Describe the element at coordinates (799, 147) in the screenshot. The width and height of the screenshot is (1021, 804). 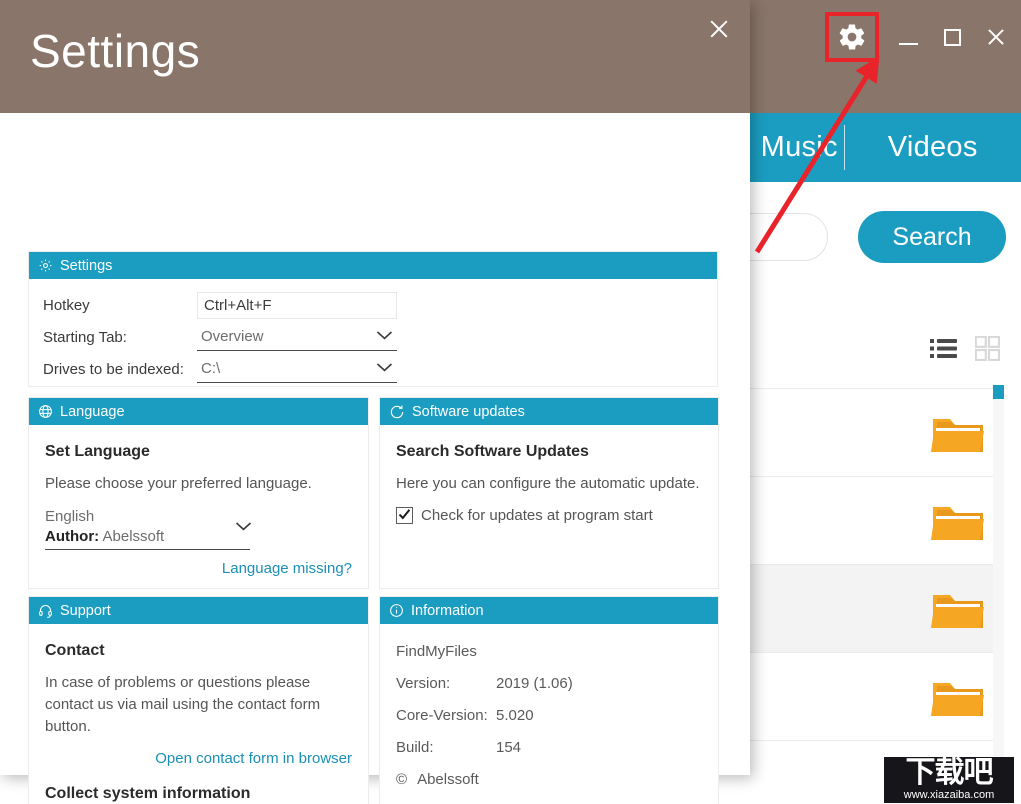
I see `tab-music-label: Music` at that location.